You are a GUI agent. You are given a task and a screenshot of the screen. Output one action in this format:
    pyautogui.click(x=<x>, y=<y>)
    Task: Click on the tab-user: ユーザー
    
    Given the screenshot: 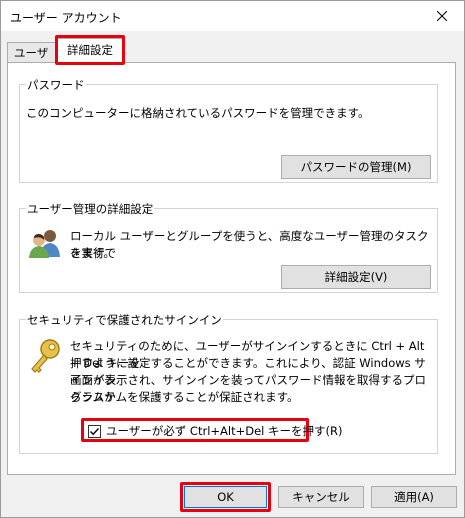 What is the action you would take?
    pyautogui.click(x=32, y=61)
    